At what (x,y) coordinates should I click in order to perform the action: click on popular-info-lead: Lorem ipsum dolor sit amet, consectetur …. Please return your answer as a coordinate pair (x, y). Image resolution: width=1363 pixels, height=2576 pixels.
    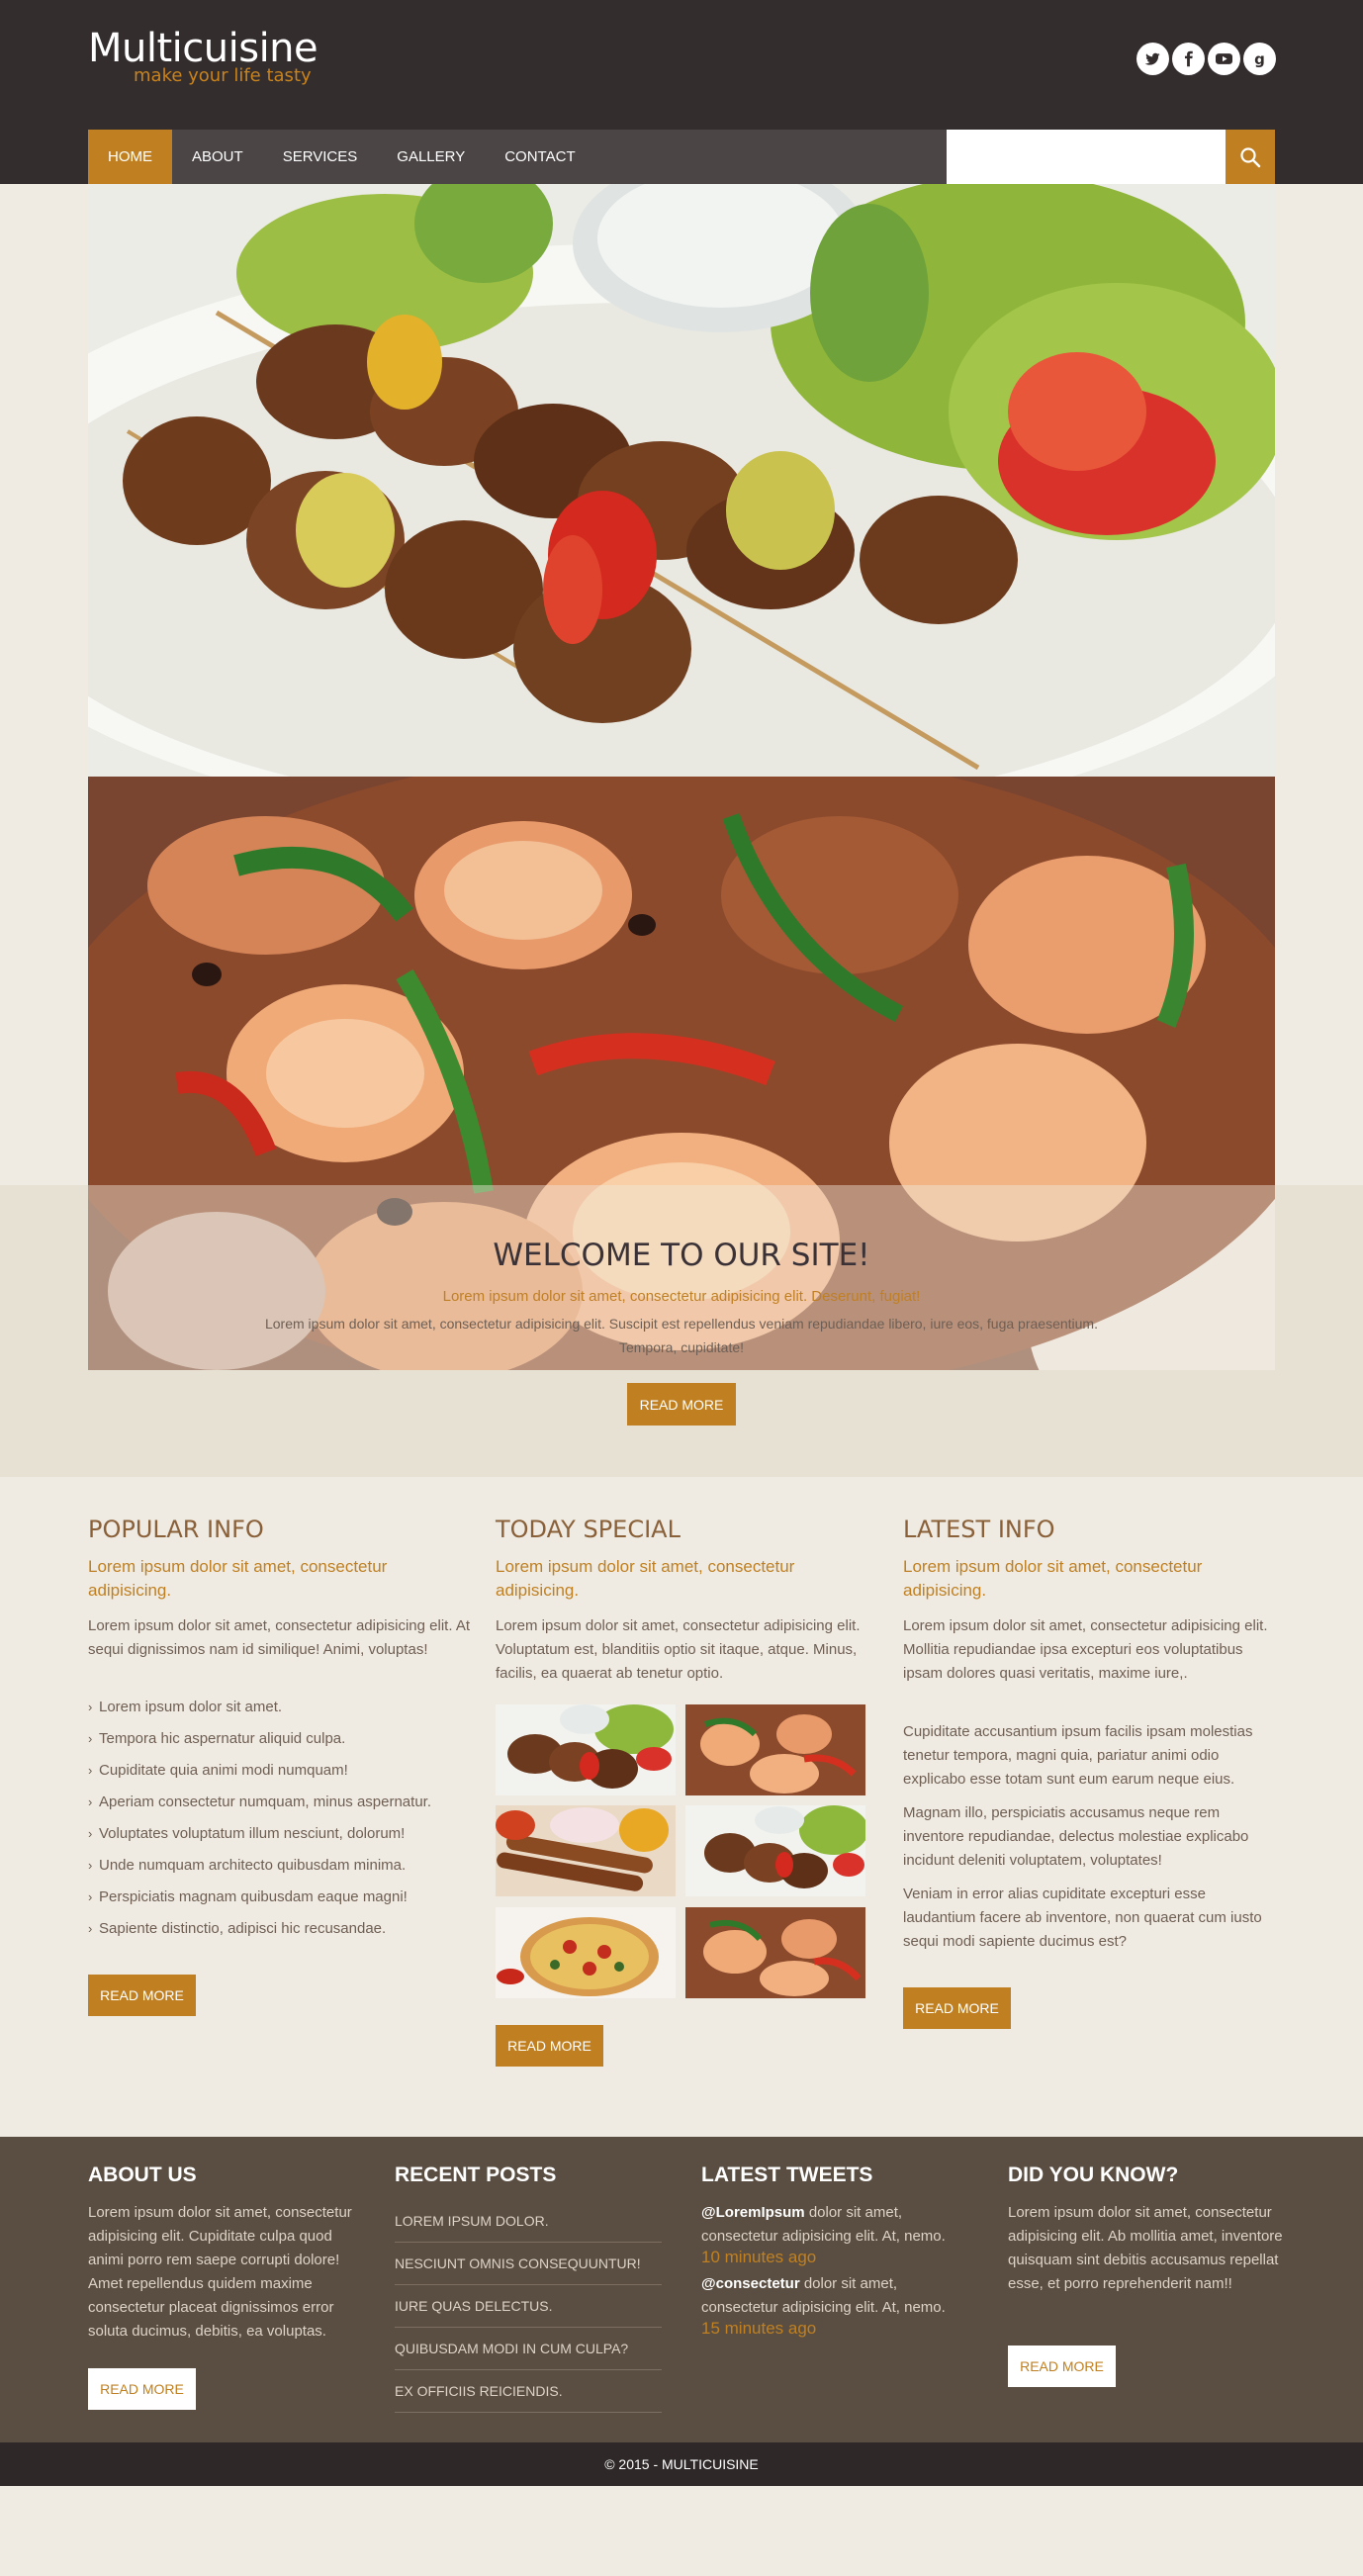
    Looking at the image, I should click on (281, 1579).